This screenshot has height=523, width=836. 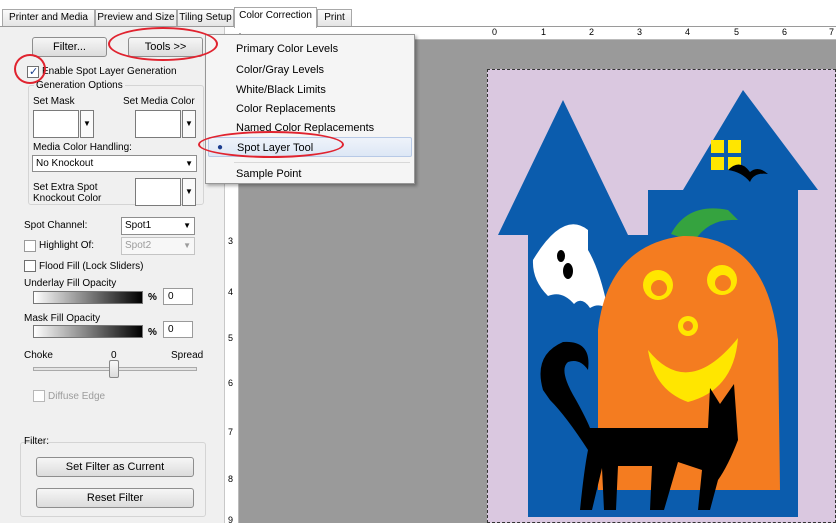 I want to click on menu-item-color-gray-levels: Color/Gray Levels, so click(x=310, y=70).